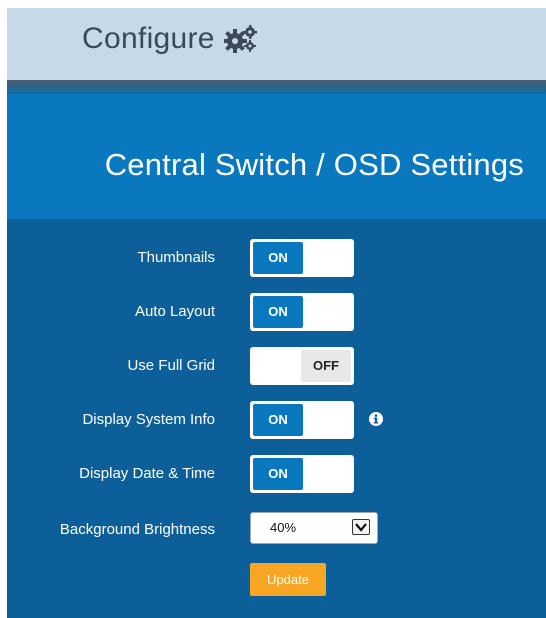 Image resolution: width=546 pixels, height=618 pixels. What do you see at coordinates (276, 44) in the screenshot?
I see `header-bar: Configure` at bounding box center [276, 44].